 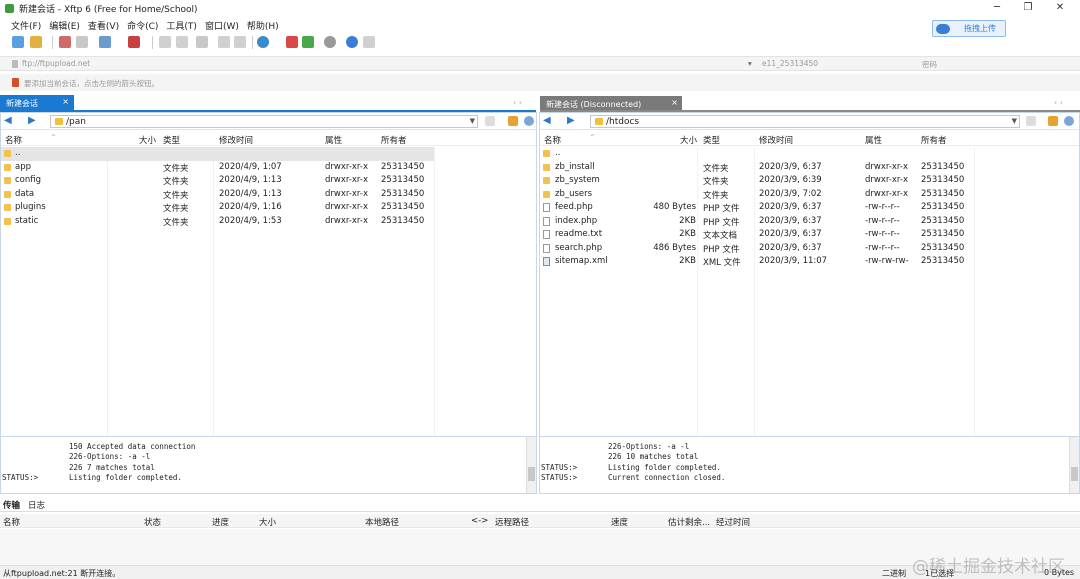 What do you see at coordinates (82, 42) in the screenshot?
I see `reconnect-icon` at bounding box center [82, 42].